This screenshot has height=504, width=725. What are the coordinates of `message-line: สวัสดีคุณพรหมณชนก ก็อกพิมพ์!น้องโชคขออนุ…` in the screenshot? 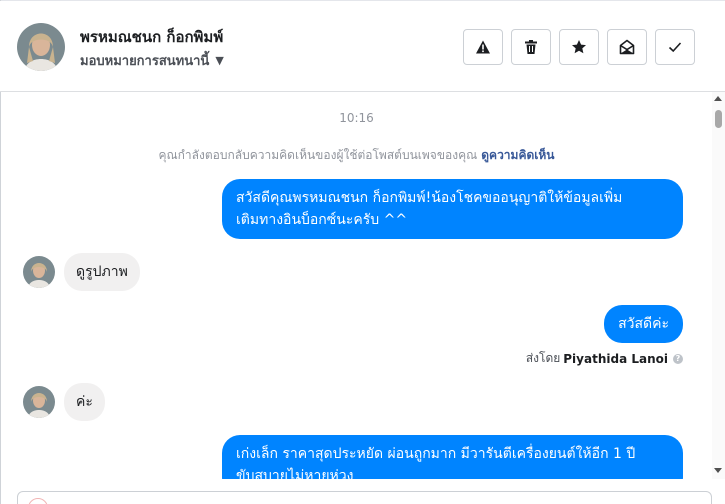 It's located at (429, 198).